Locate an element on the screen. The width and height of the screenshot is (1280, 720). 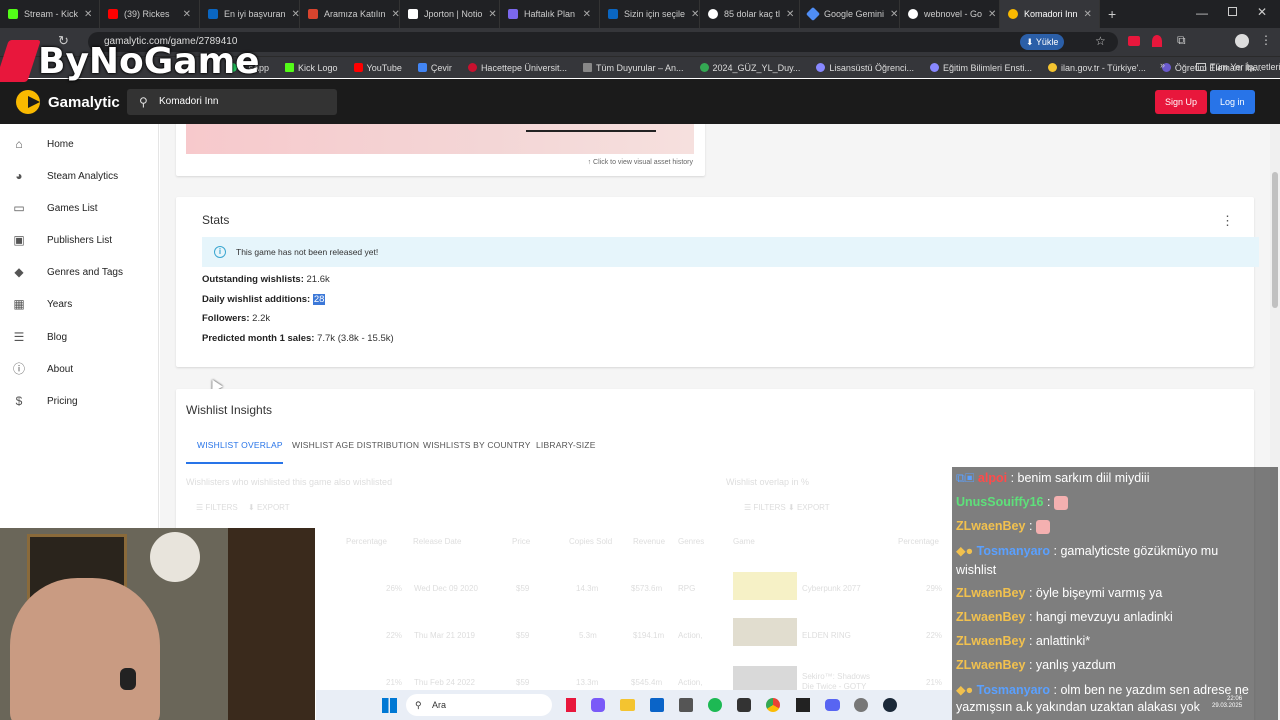
bookmark: Kick Logo is located at coordinates (311, 68).